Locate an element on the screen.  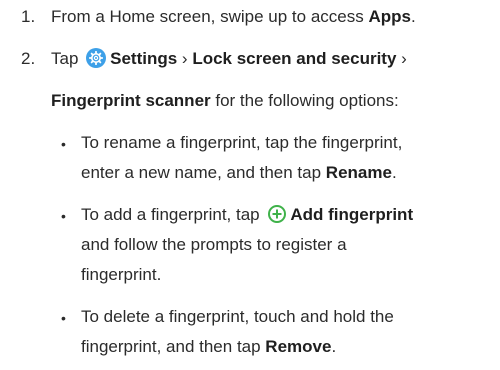
bullet-3-line-2: fingerprint, and then tap Remove. is located at coordinates (208, 347).